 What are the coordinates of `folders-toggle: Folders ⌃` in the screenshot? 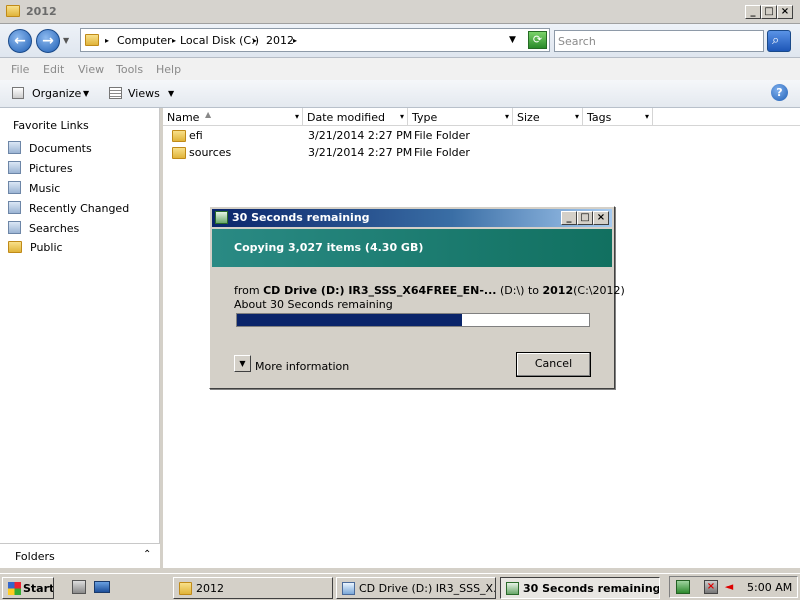 It's located at (80, 555).